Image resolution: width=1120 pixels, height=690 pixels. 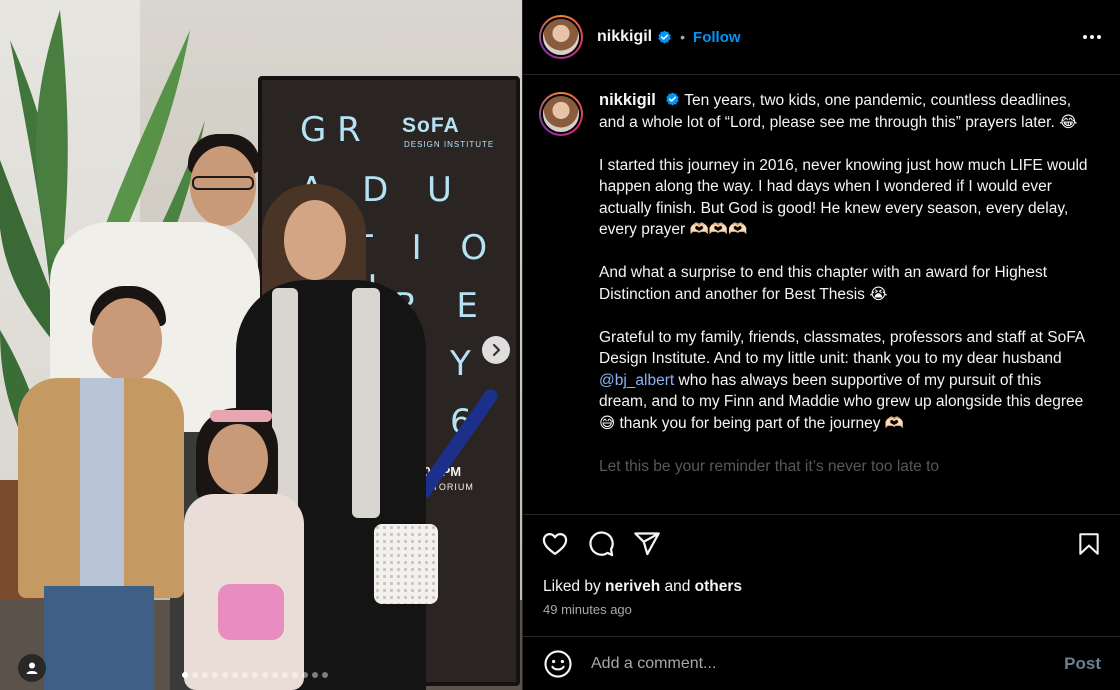 What do you see at coordinates (561, 114) in the screenshot?
I see `caption-author-avatar` at bounding box center [561, 114].